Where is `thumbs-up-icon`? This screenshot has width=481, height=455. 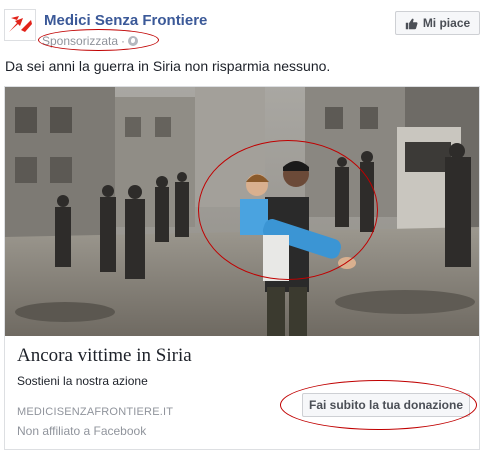
thumbs-up-icon is located at coordinates (411, 23).